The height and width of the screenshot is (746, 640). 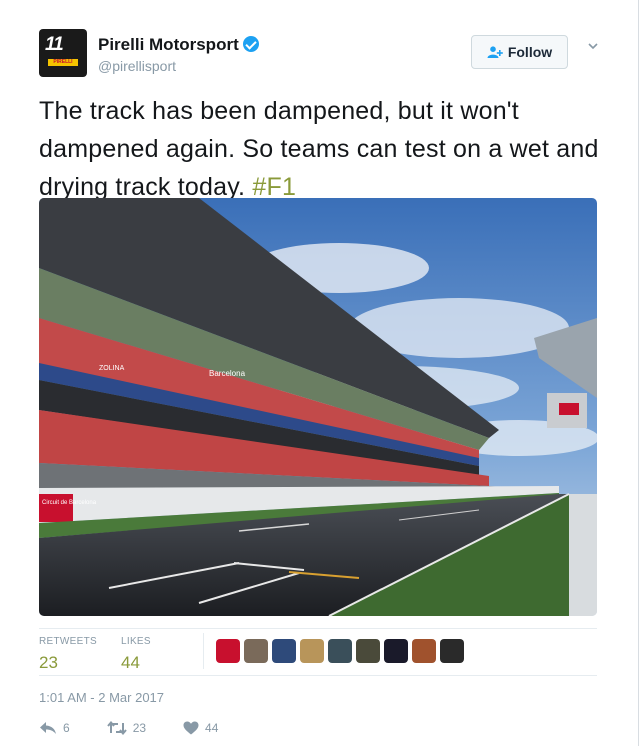 I want to click on author-avatar: 11 PIRELLI, so click(x=63, y=53).